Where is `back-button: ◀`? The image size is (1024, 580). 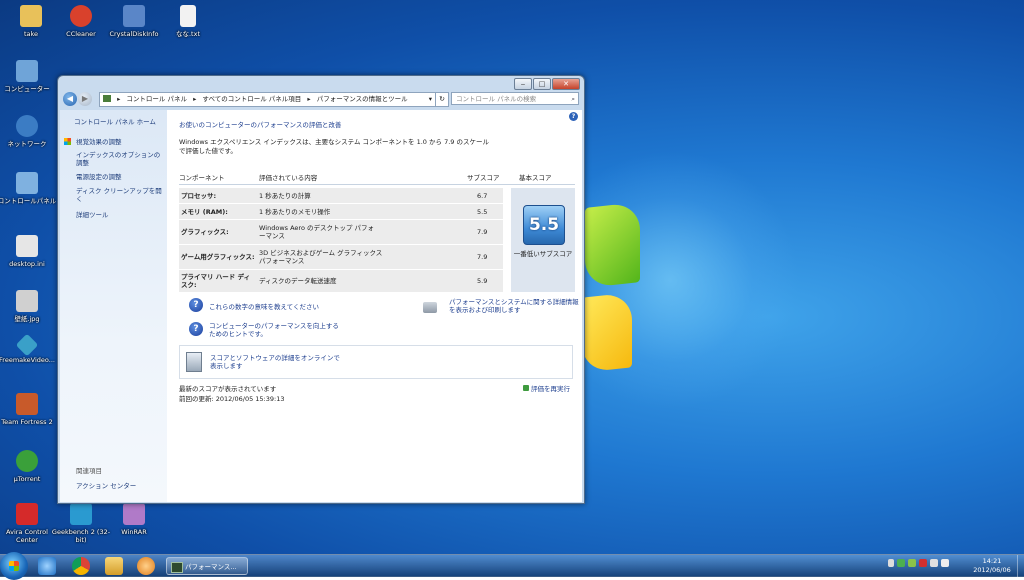
back-button: ◀ is located at coordinates (70, 99).